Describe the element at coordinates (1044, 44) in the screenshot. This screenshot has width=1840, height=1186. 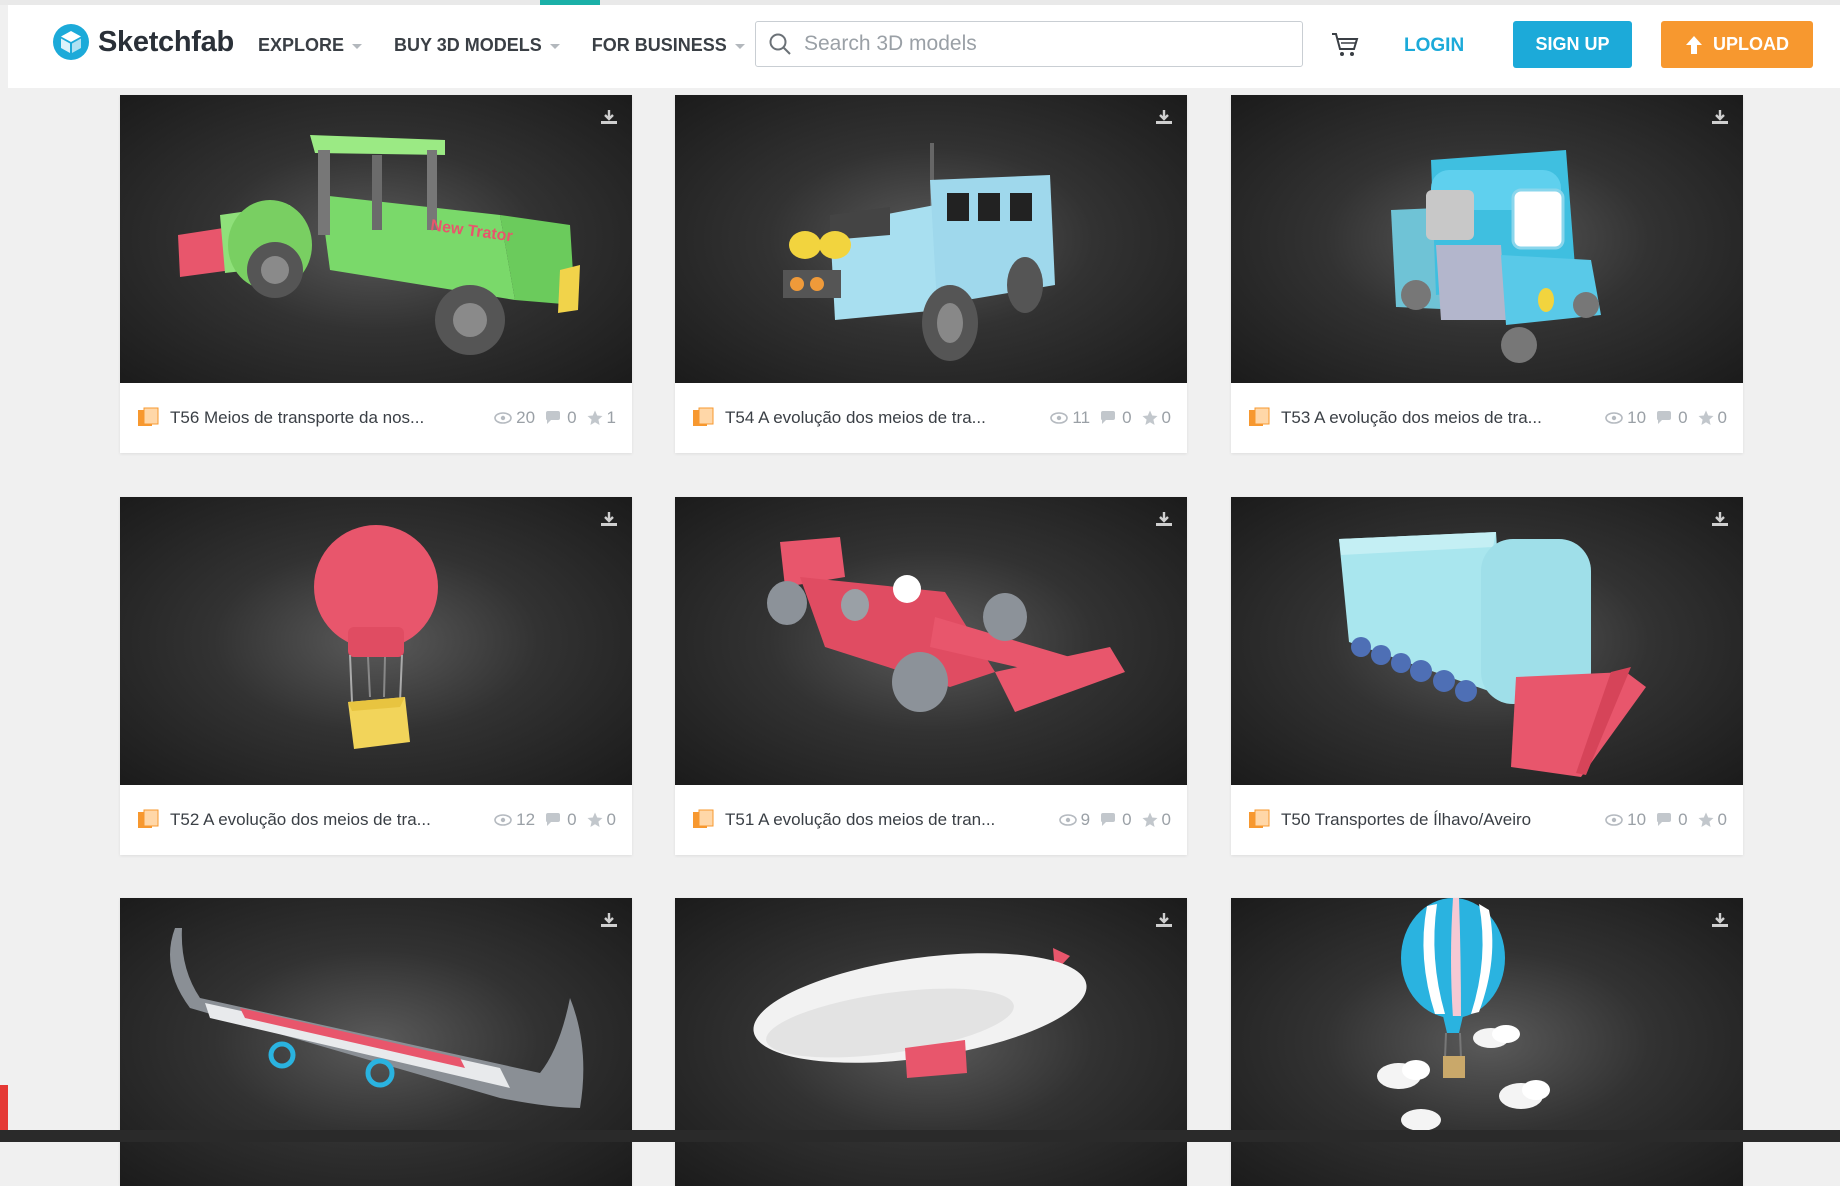
I see `search-input` at that location.